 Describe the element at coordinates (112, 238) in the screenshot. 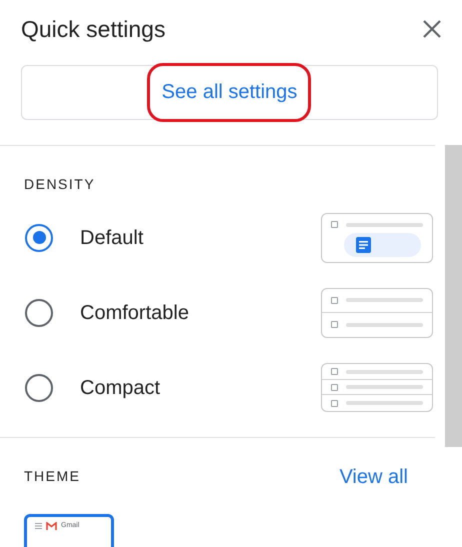

I see `density-option-label: Default` at that location.